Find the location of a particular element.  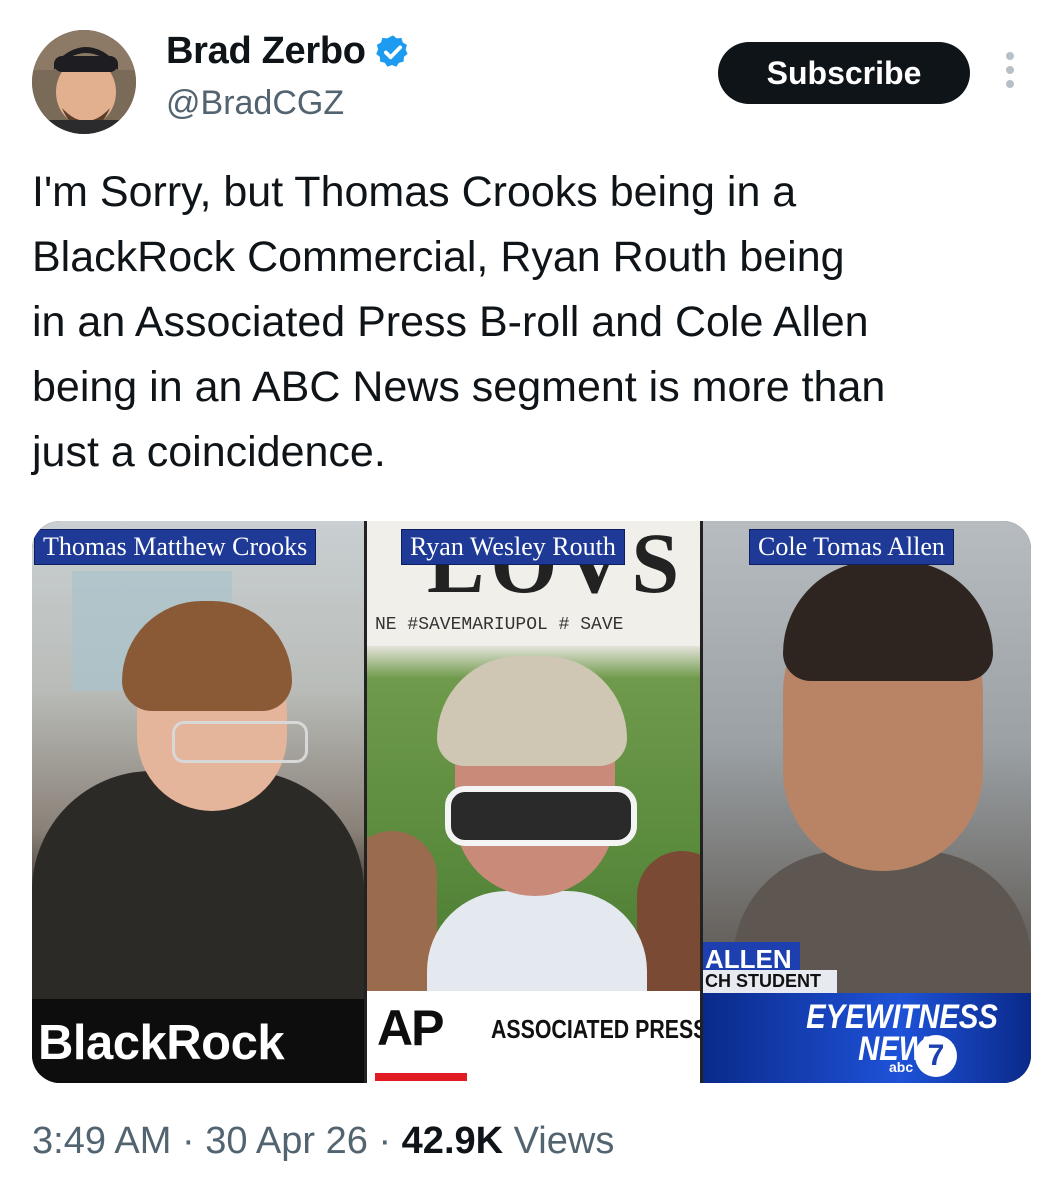

person-body is located at coordinates (198, 901).